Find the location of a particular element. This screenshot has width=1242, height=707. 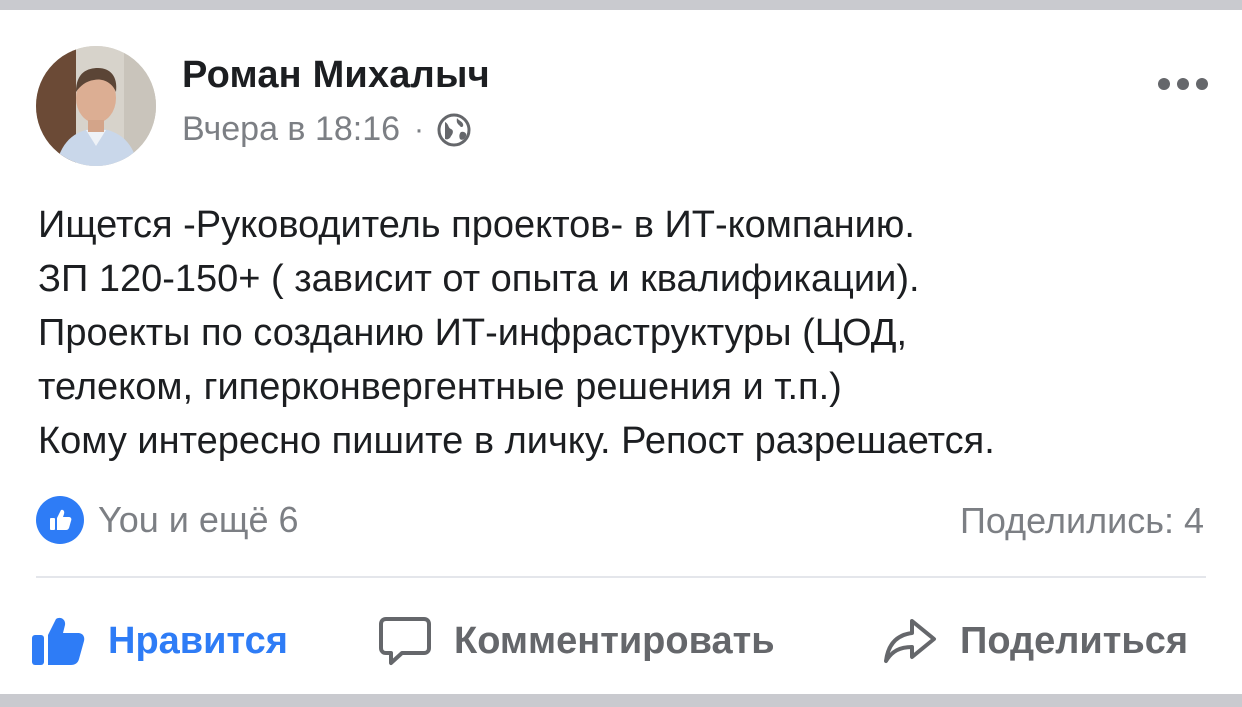

avatar is located at coordinates (96, 106).